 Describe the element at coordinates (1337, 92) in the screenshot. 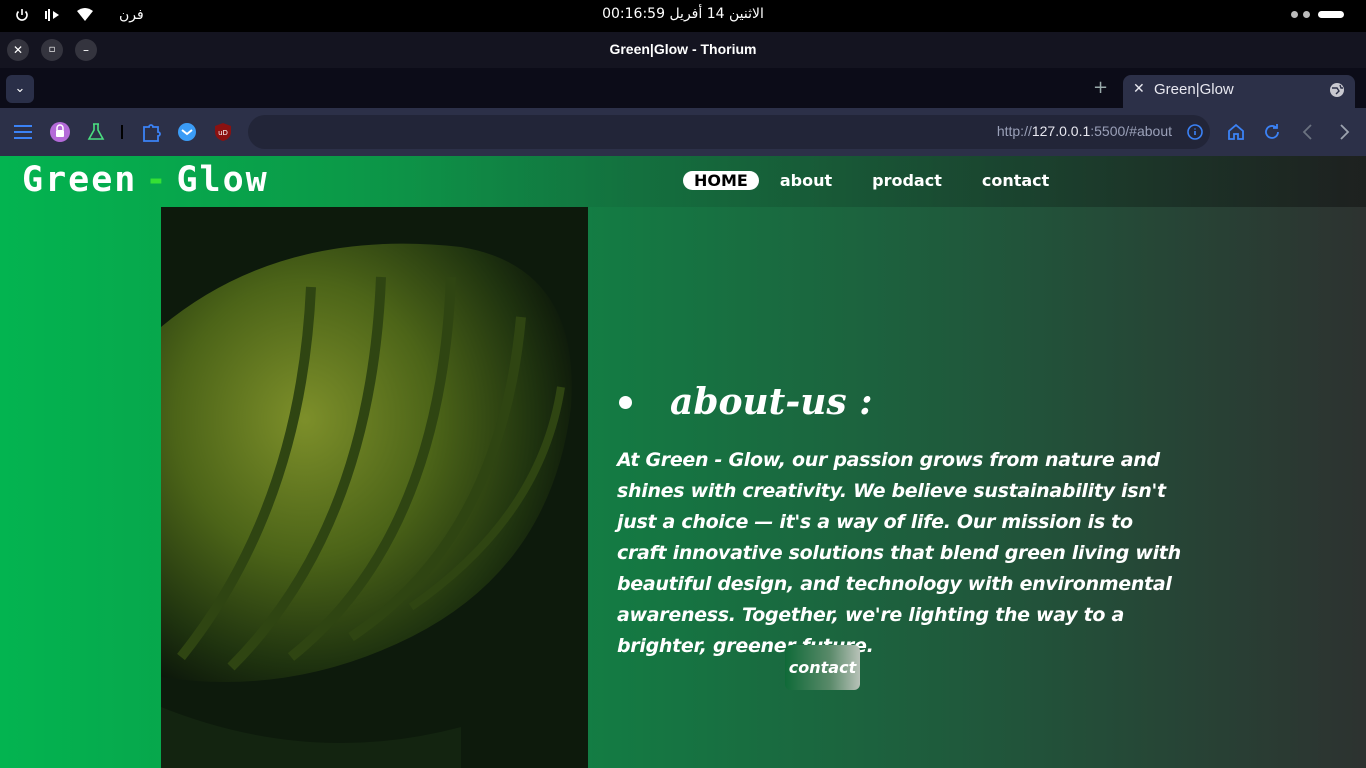

I see `globe-icon` at that location.